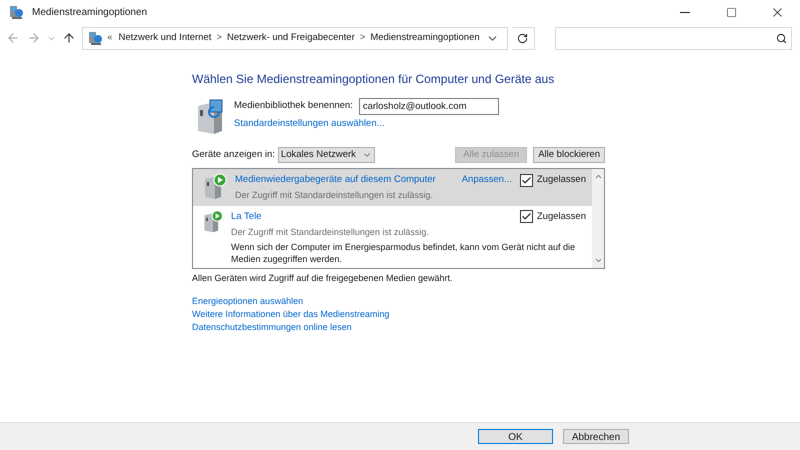 Image resolution: width=800 pixels, height=450 pixels. I want to click on scroll-up-icon, so click(598, 176).